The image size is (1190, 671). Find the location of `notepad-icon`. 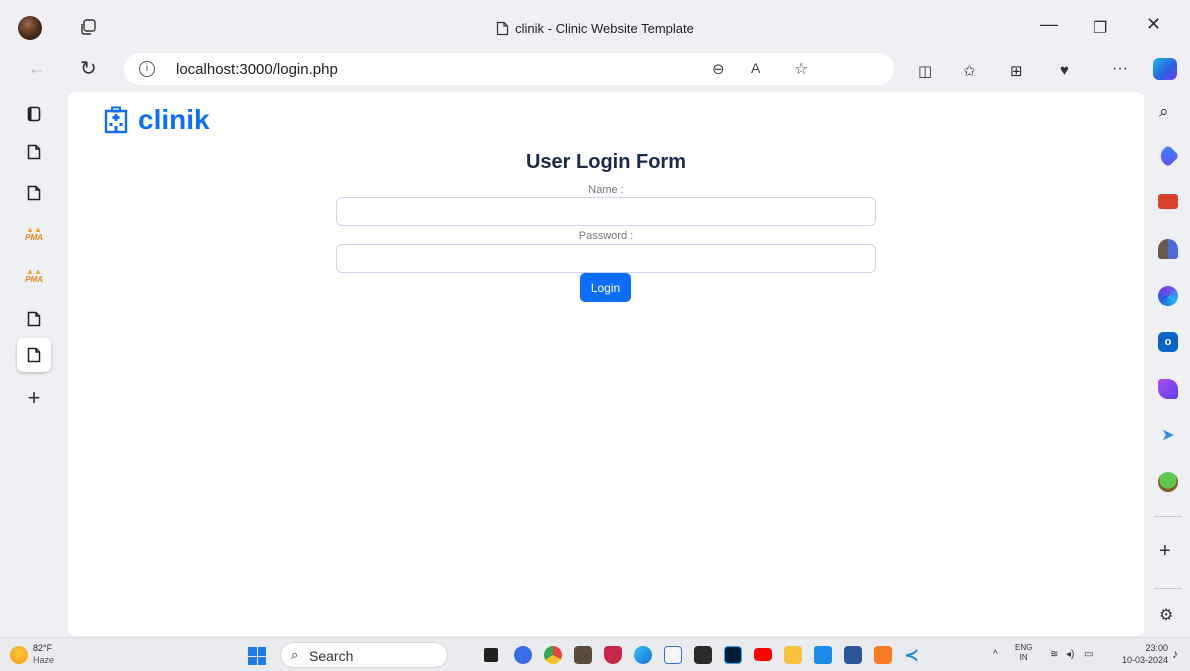

notepad-icon is located at coordinates (673, 655).